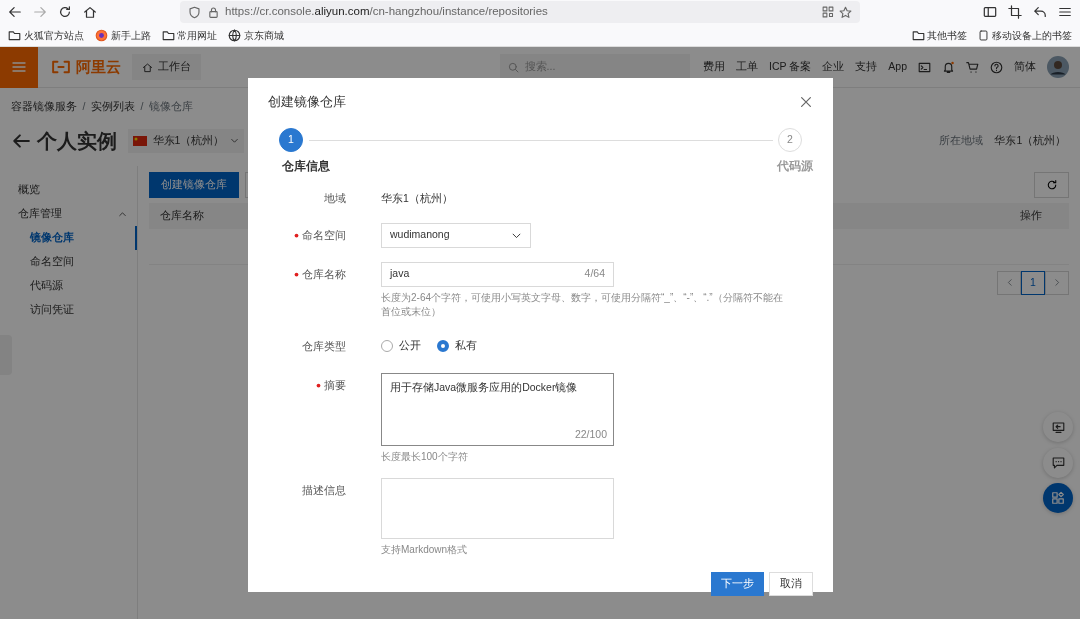 The height and width of the screenshot is (619, 1080). I want to click on bookmark-link: 其他书签, so click(939, 35).